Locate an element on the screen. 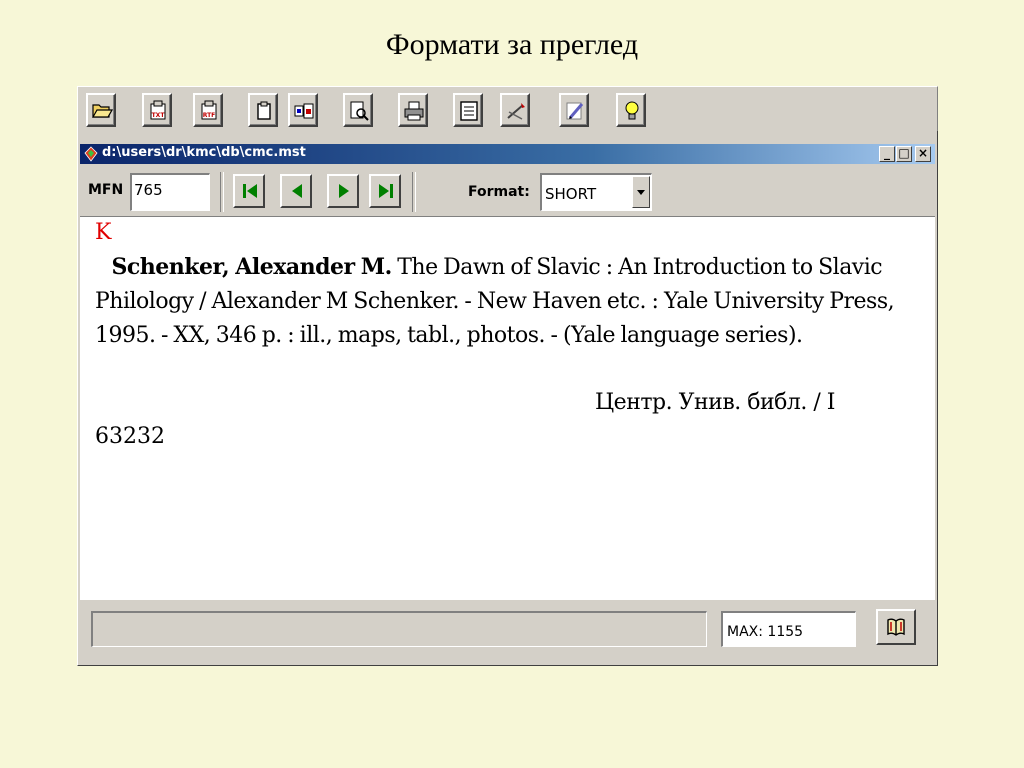 Image resolution: width=1024 pixels, height=768 pixels. edit-button is located at coordinates (574, 110).